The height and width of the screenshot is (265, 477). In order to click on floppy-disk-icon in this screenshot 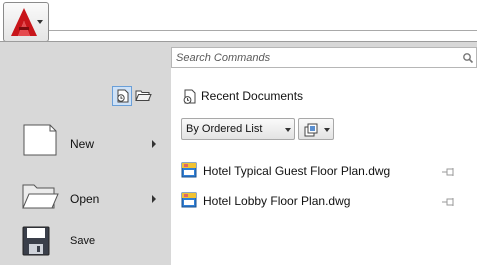, I will do `click(36, 241)`.